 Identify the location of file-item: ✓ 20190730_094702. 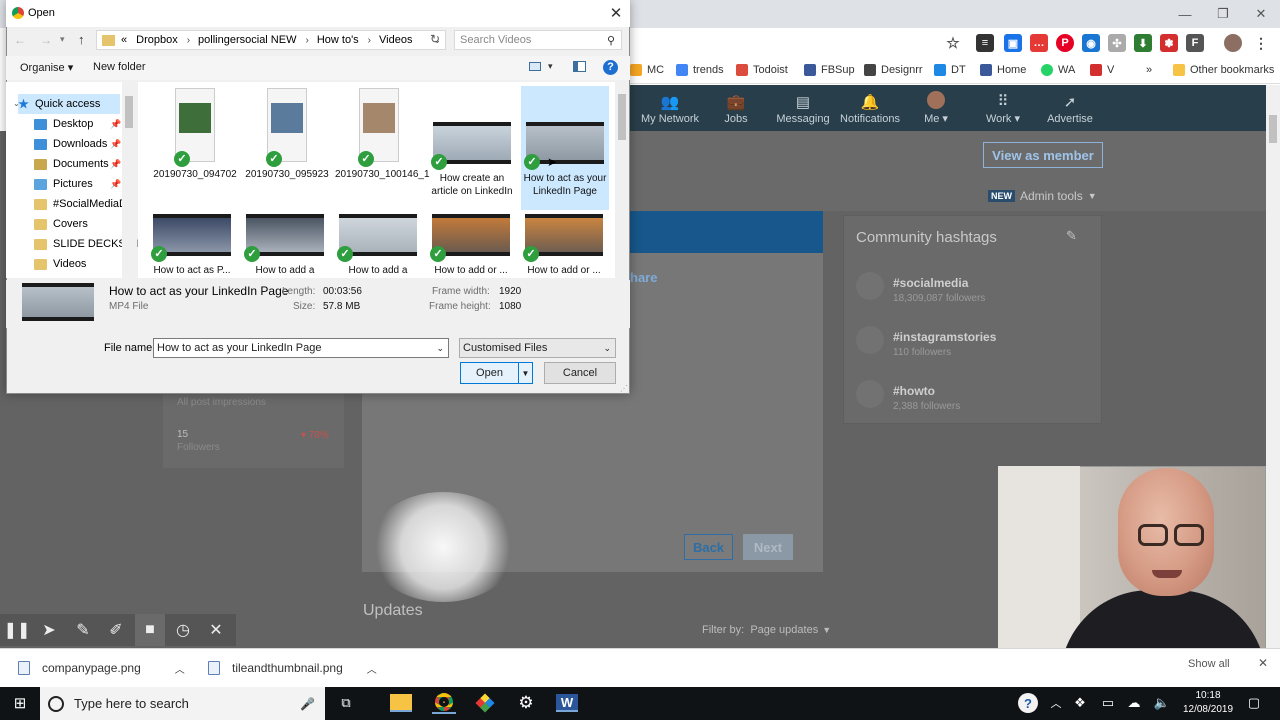
(195, 146).